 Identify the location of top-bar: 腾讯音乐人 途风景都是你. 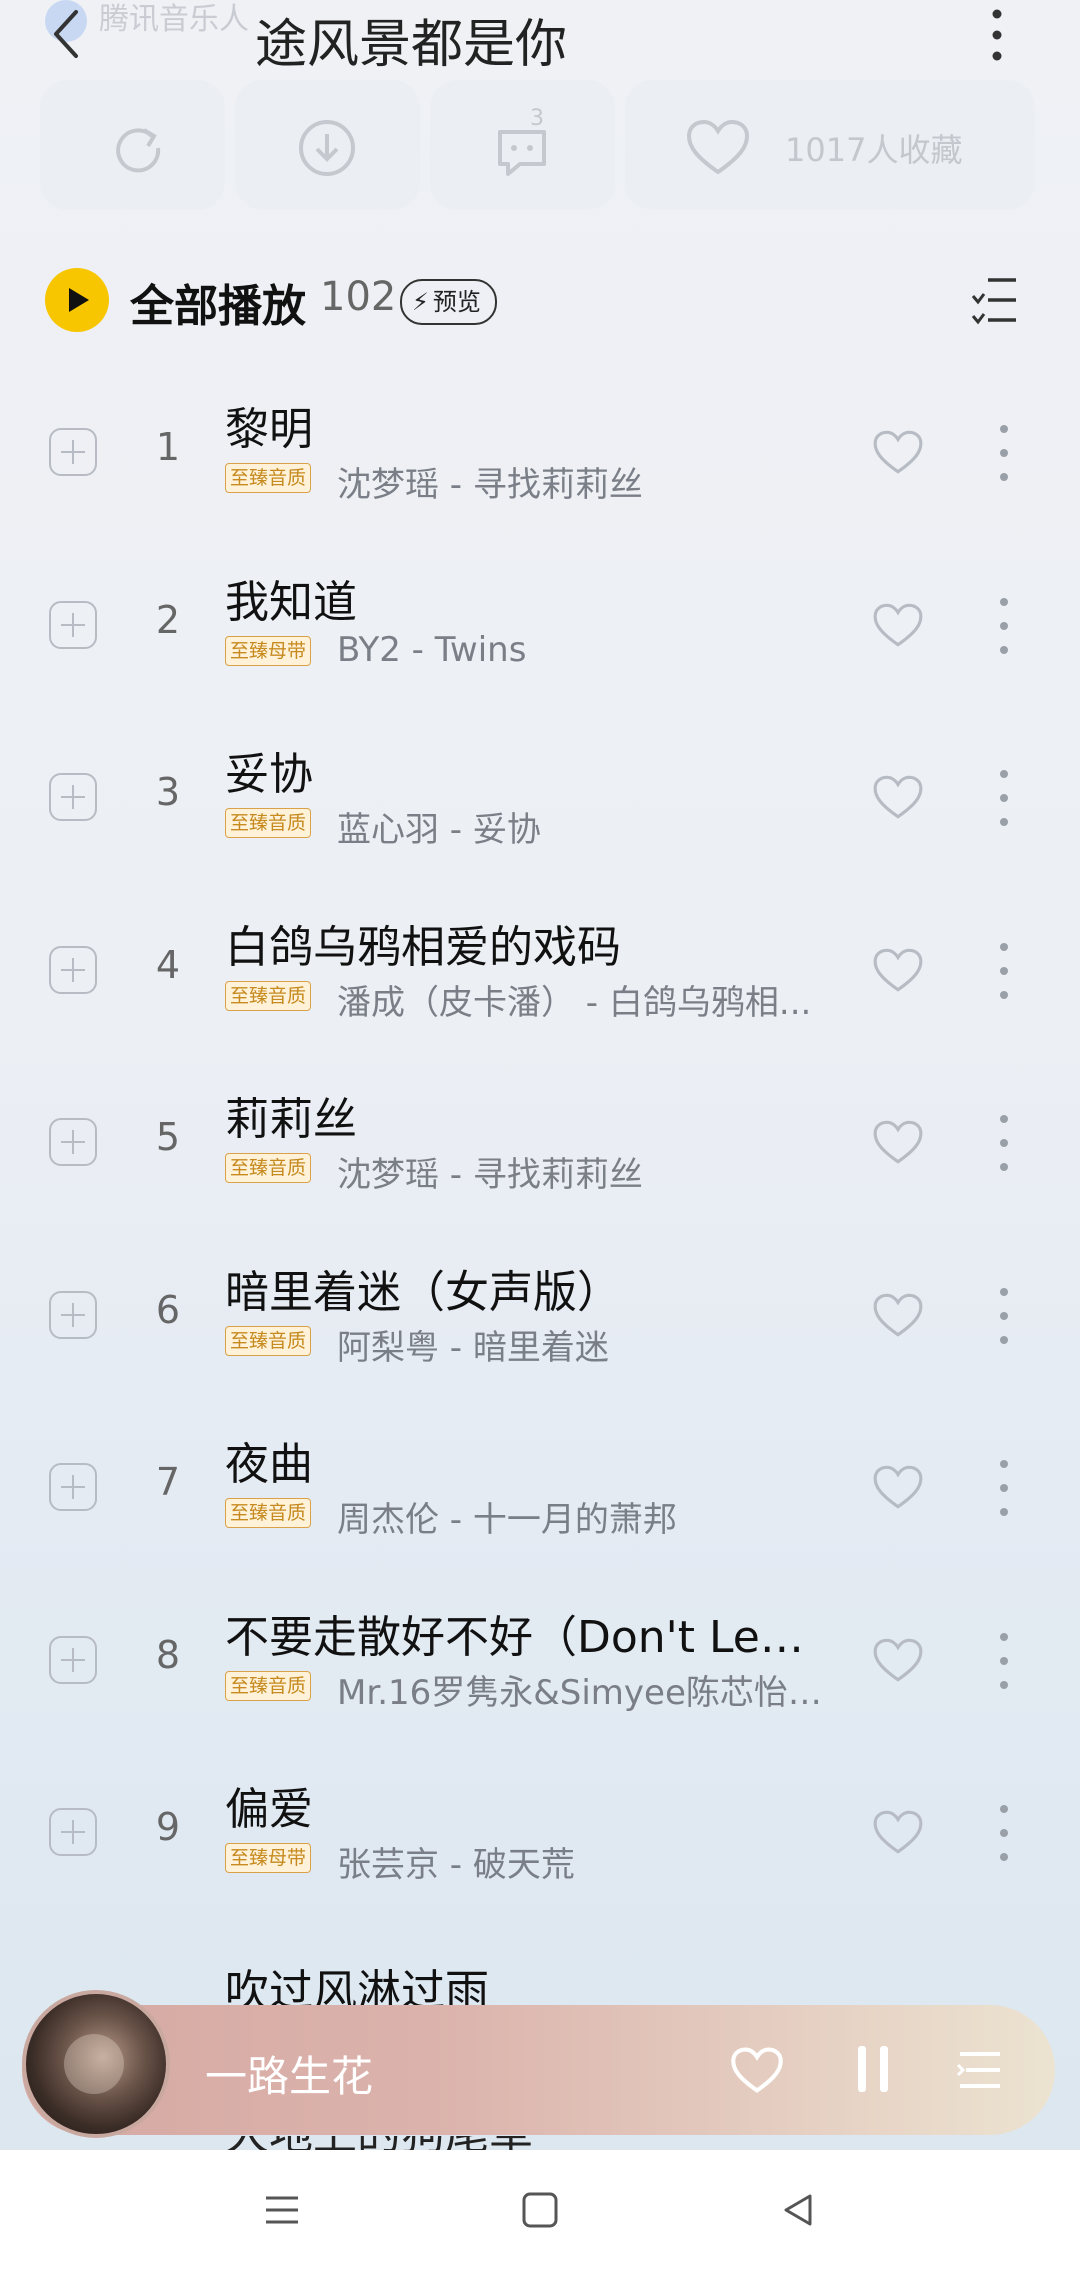
(540, 37).